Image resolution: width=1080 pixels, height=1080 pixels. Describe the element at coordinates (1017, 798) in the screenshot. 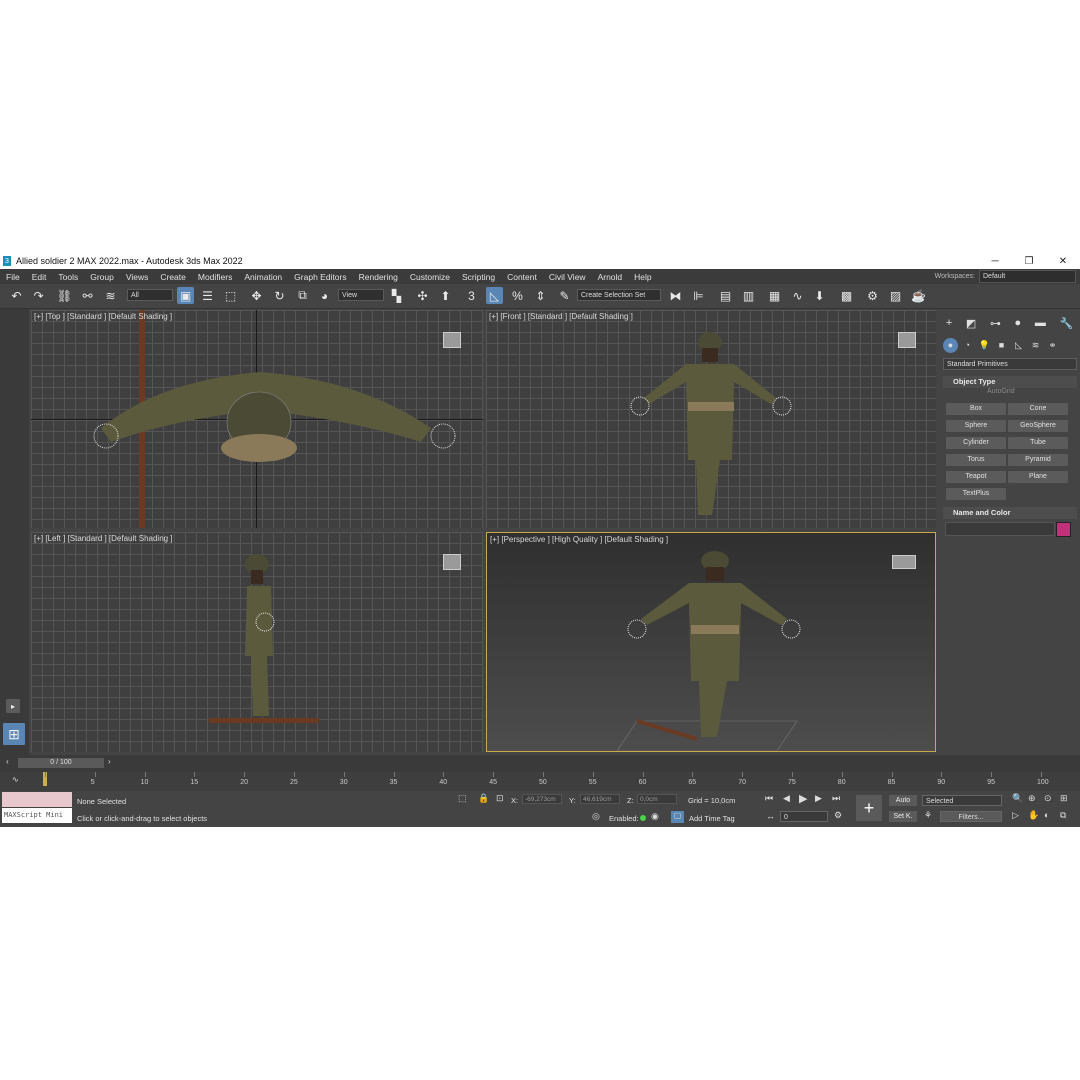

I see `zoom-icon: 🔍` at that location.